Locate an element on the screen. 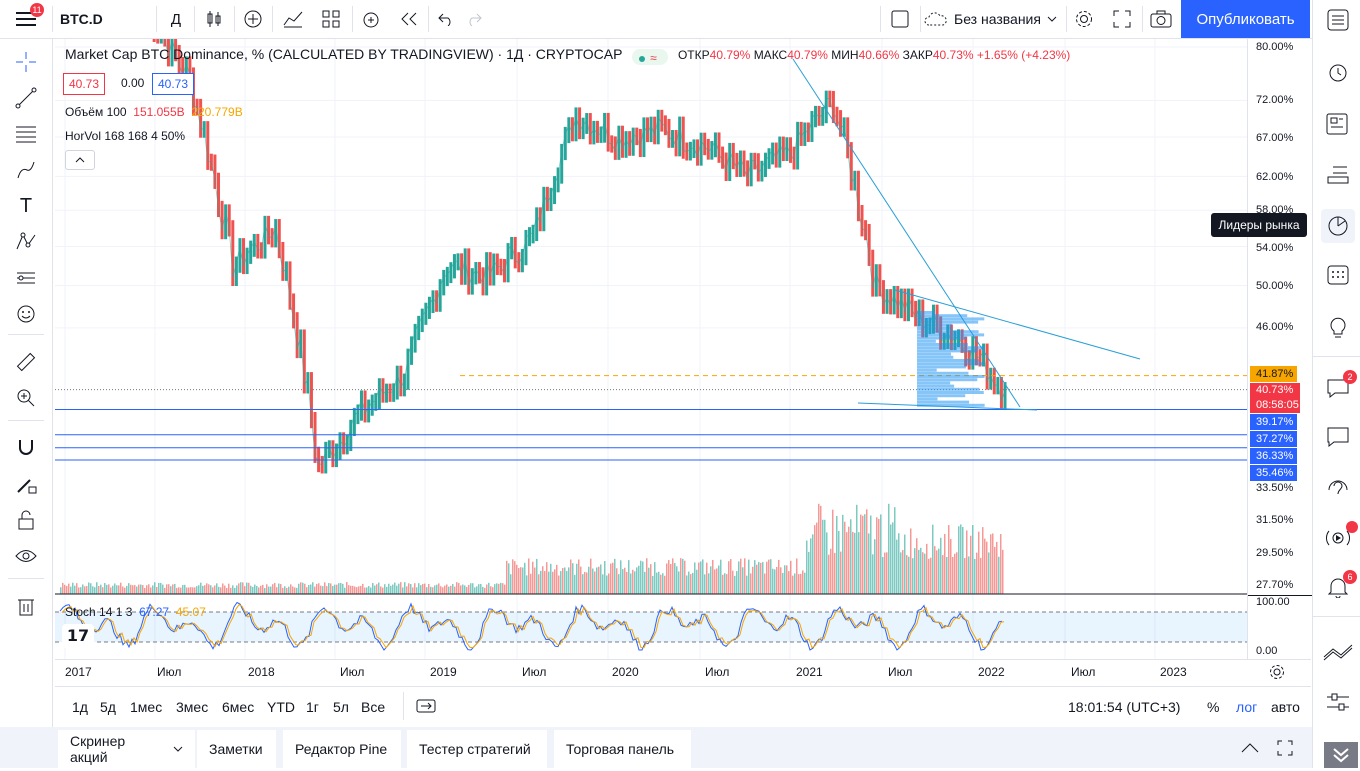 This screenshot has width=1360, height=771. market-status-icon: ≈ is located at coordinates (650, 57).